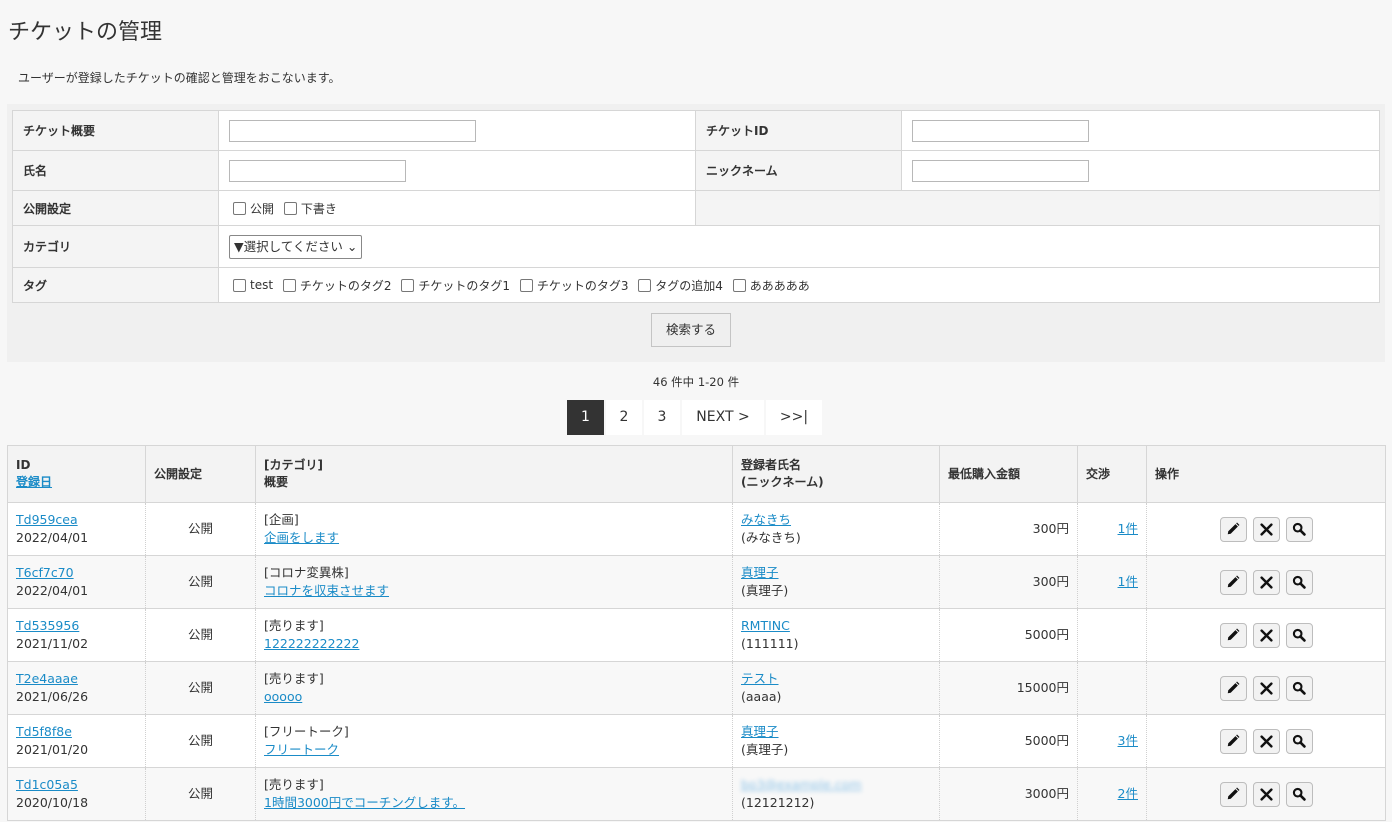 The image size is (1392, 822). Describe the element at coordinates (766, 519) in the screenshot. I see `registrant-link: みなきち` at that location.